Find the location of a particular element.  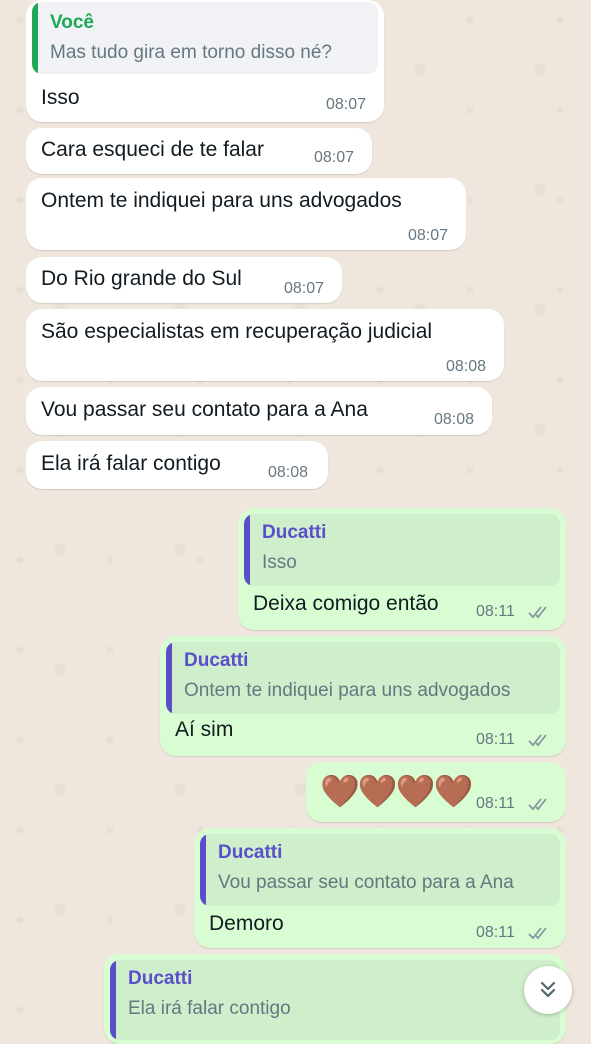

message-incoming: Cara esqueci de te falar 08:07 is located at coordinates (199, 151).